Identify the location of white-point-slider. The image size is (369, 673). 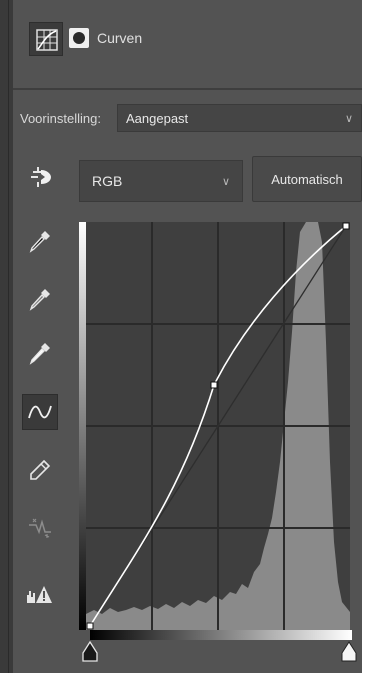
(349, 652).